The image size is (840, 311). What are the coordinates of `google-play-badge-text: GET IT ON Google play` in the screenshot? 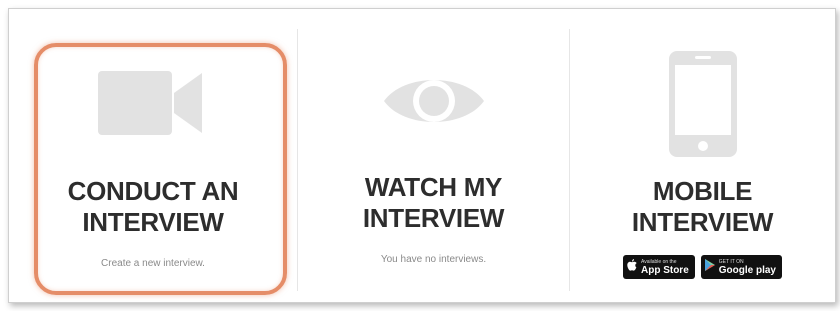 It's located at (747, 267).